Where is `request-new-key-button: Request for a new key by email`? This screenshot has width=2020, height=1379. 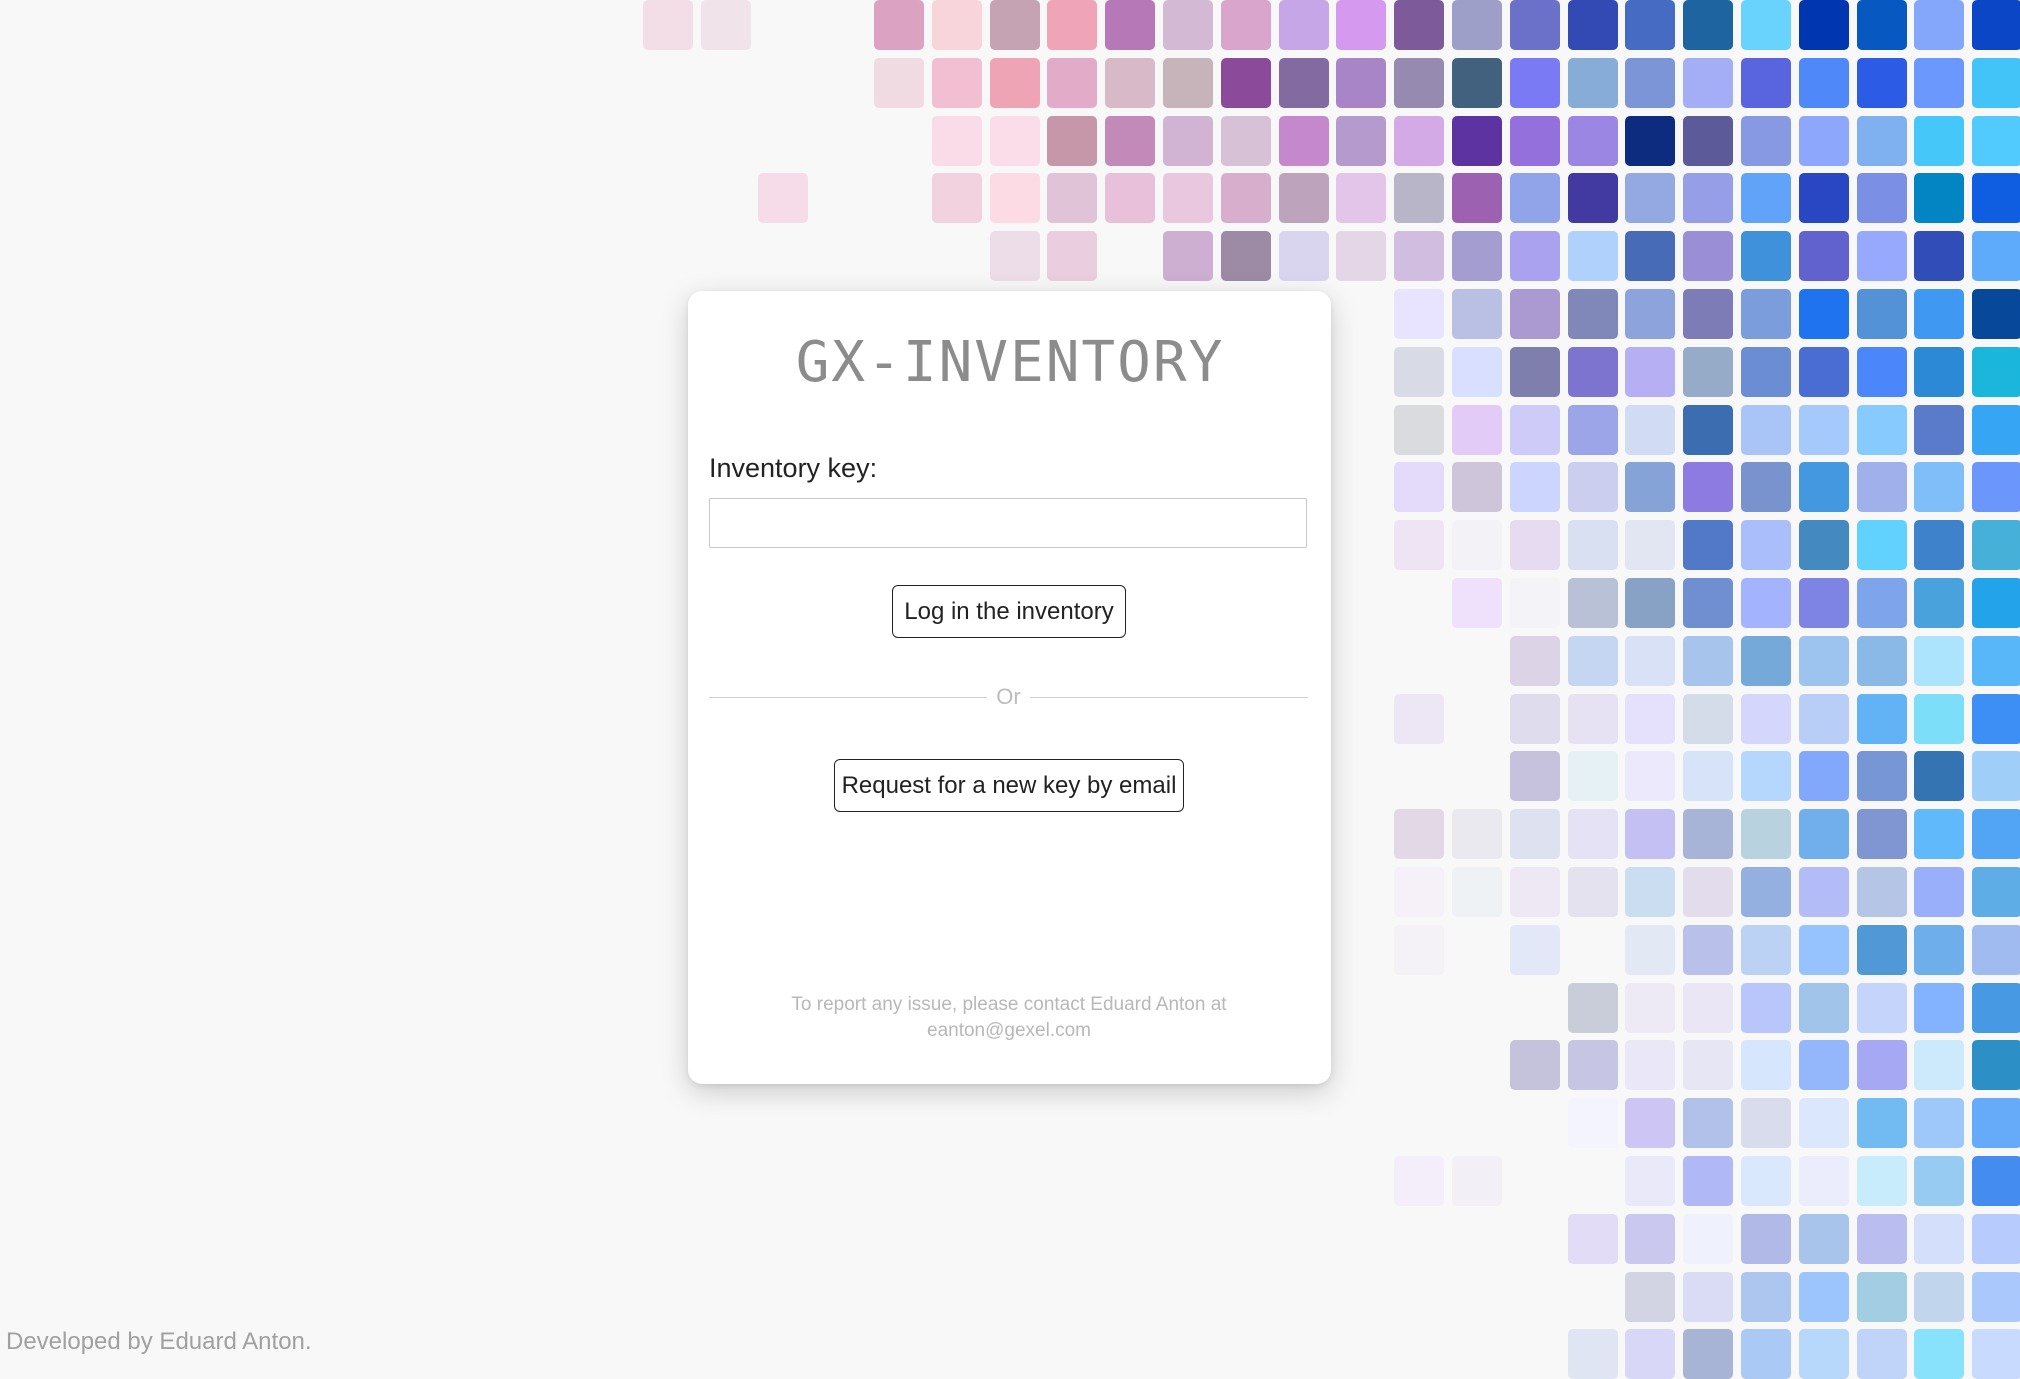
request-new-key-button: Request for a new key by email is located at coordinates (1009, 785).